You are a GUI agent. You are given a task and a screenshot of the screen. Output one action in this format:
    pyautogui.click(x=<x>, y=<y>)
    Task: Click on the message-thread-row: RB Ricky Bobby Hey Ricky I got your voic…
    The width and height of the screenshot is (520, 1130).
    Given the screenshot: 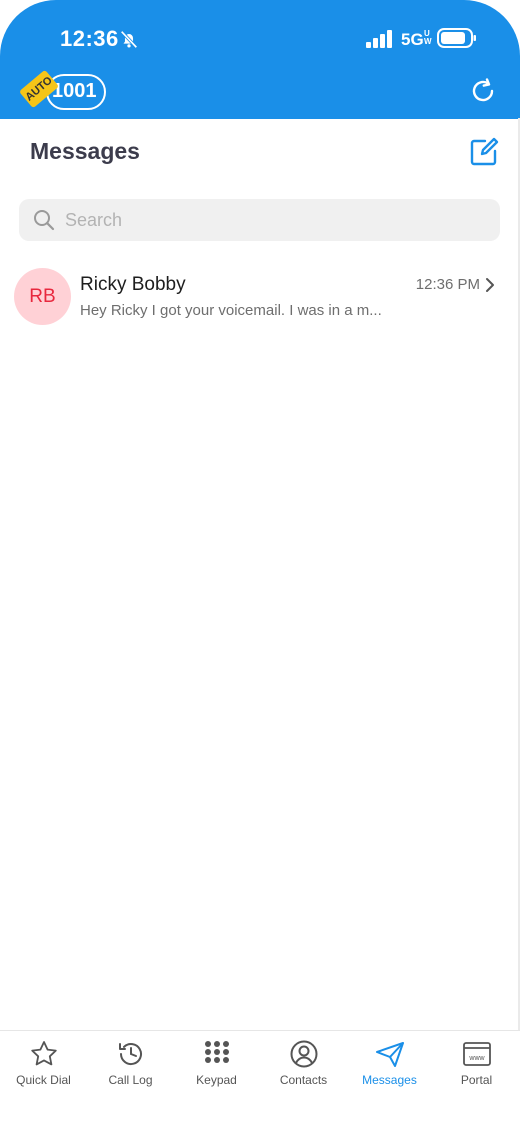 What is the action you would take?
    pyautogui.click(x=260, y=297)
    